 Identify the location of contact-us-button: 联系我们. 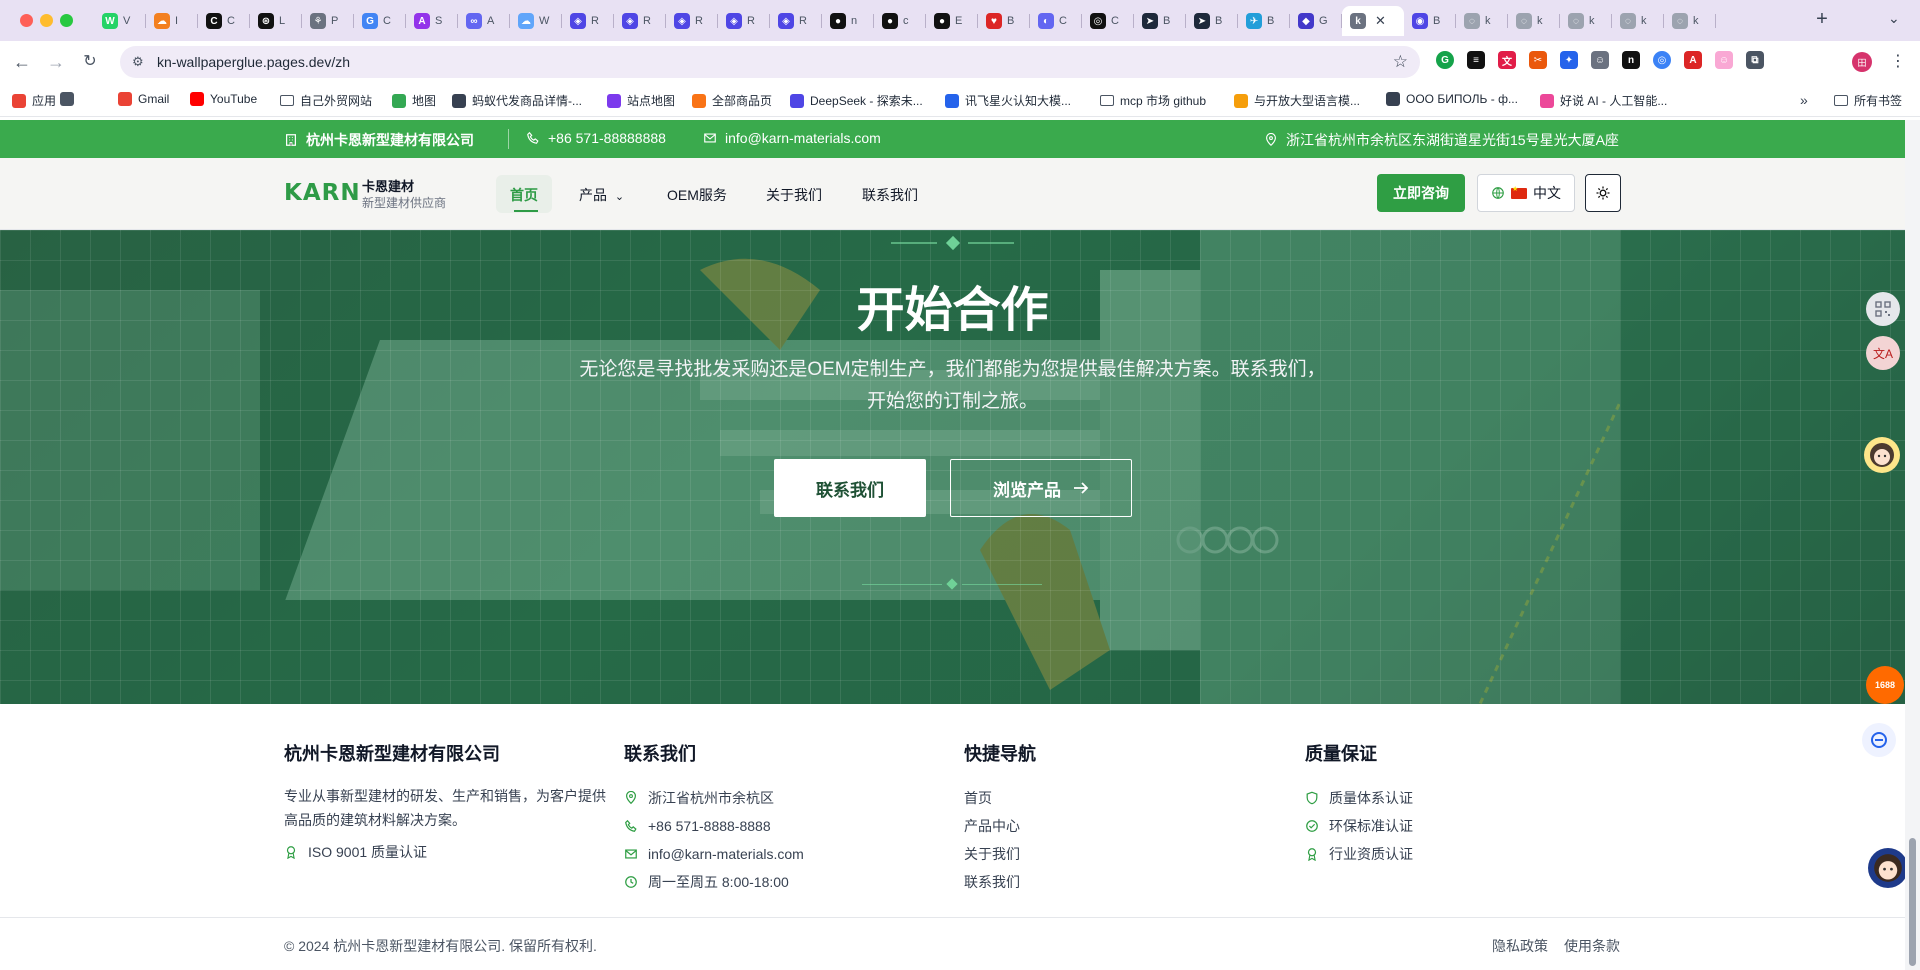
(850, 488).